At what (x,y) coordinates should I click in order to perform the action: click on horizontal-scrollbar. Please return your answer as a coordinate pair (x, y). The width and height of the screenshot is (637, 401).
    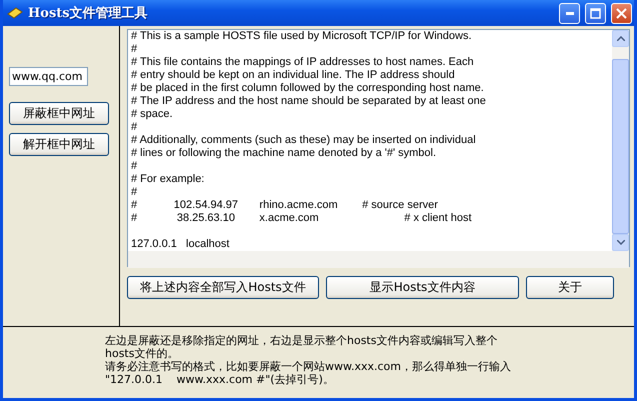
    Looking at the image, I should click on (378, 259).